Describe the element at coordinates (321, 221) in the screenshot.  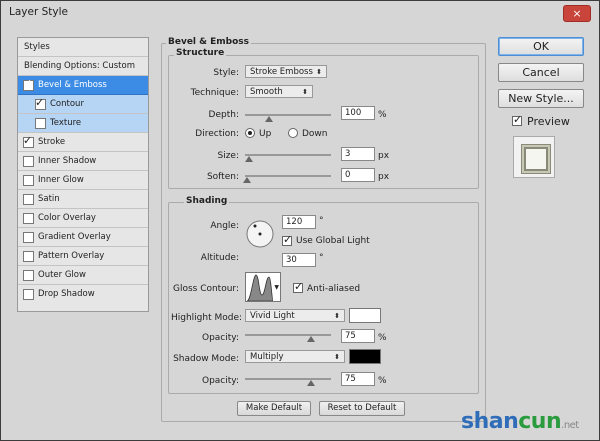
I see `angle-unit: °` at that location.